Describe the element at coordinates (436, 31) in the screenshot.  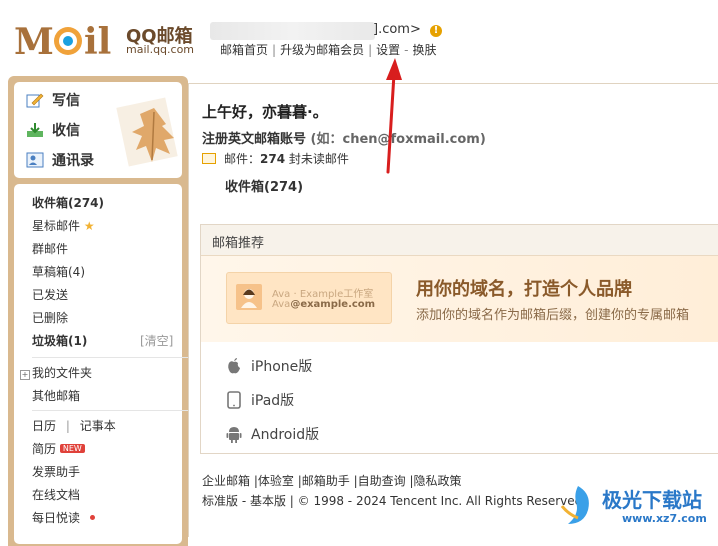
I see `warning-icon: !` at that location.